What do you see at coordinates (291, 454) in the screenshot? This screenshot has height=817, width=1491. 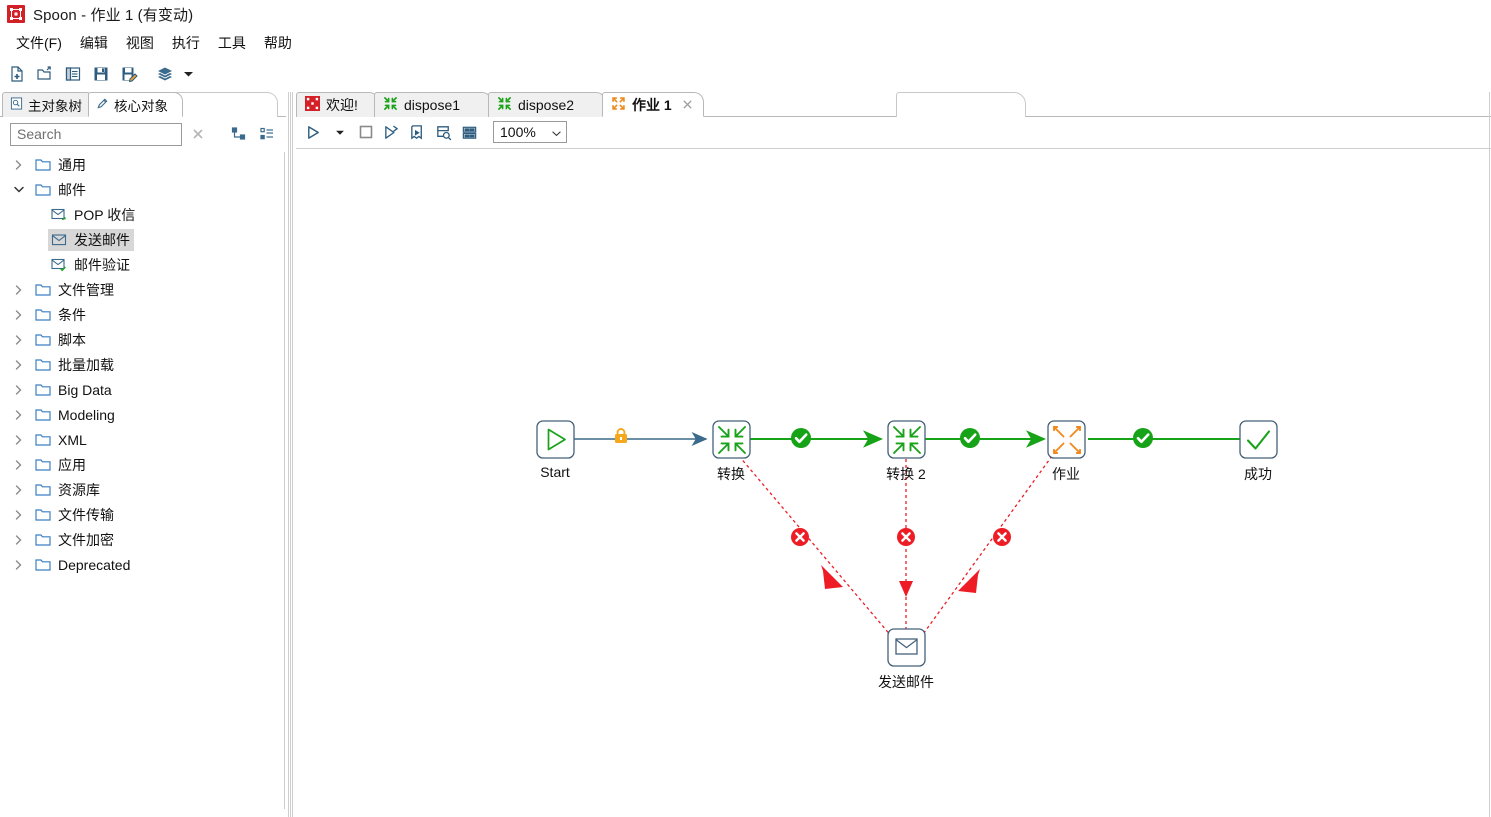 I see `panel-sash` at bounding box center [291, 454].